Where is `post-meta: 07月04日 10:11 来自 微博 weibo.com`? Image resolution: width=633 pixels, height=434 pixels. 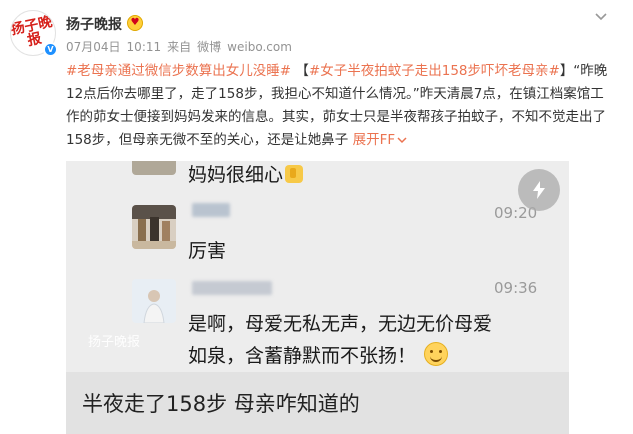 post-meta: 07月04日 10:11 来自 微博 weibo.com is located at coordinates (182, 46).